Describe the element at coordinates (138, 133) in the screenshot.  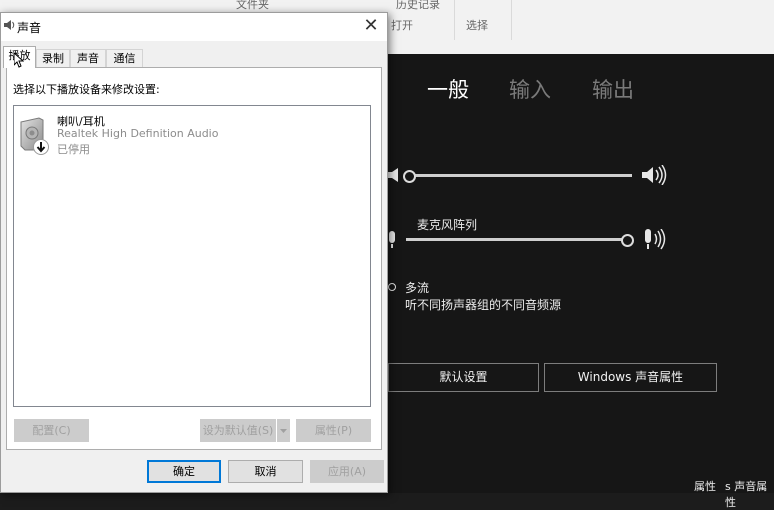
I see `device-driver: Realtek High Definition Audio` at that location.